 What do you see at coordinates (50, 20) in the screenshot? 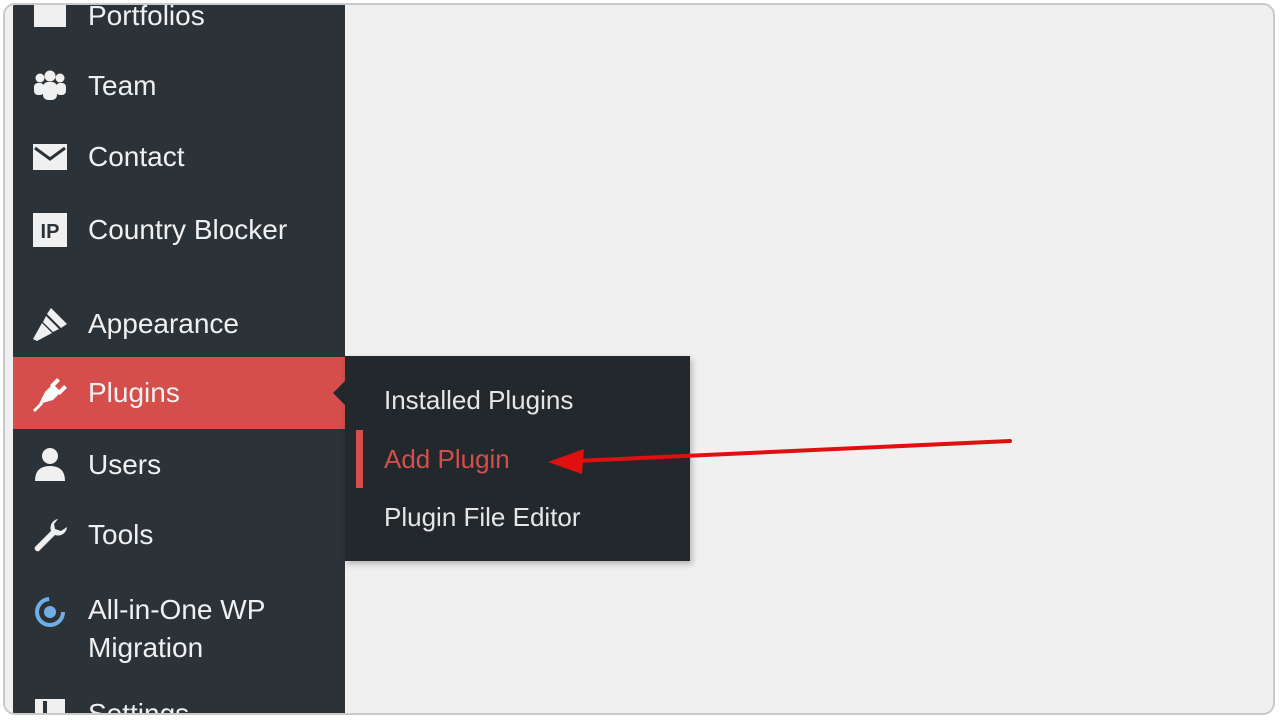
I see `portfolio-icon` at bounding box center [50, 20].